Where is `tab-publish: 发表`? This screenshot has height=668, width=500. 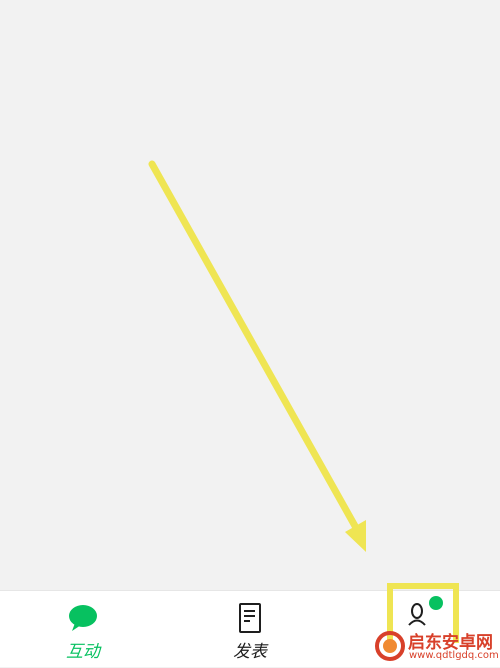
tab-publish: 发表 is located at coordinates (250, 629).